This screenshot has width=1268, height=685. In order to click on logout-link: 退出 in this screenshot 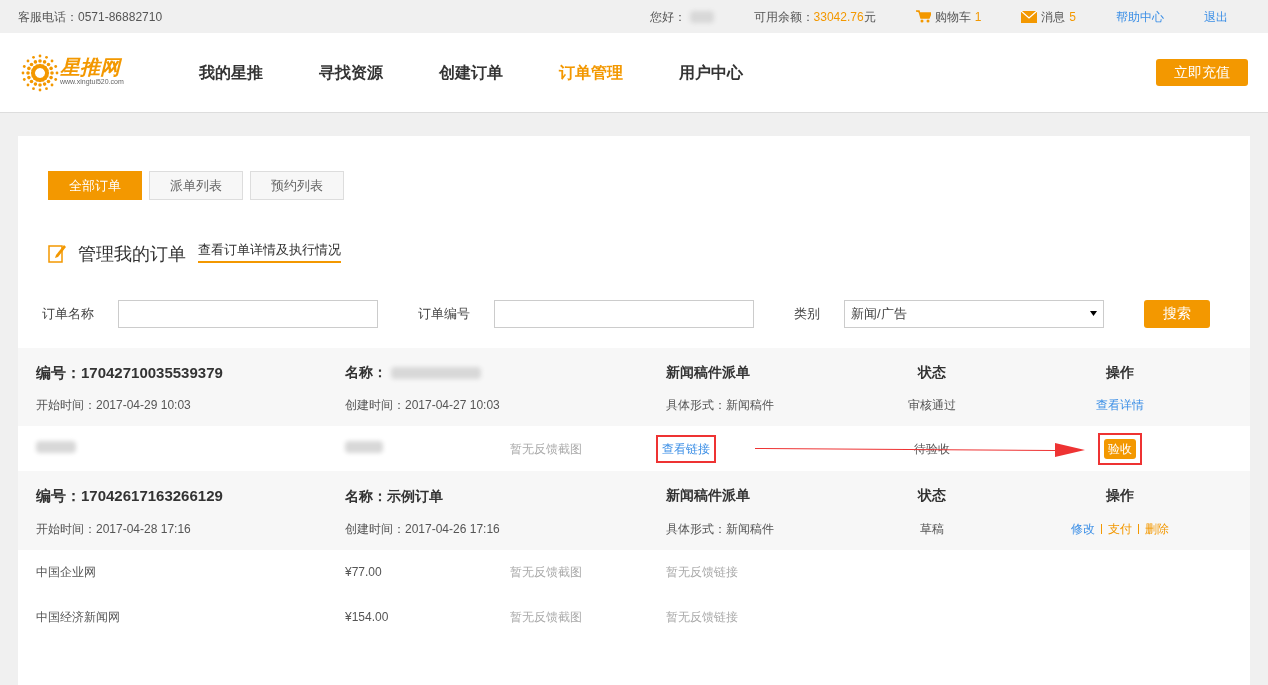, I will do `click(1216, 16)`.